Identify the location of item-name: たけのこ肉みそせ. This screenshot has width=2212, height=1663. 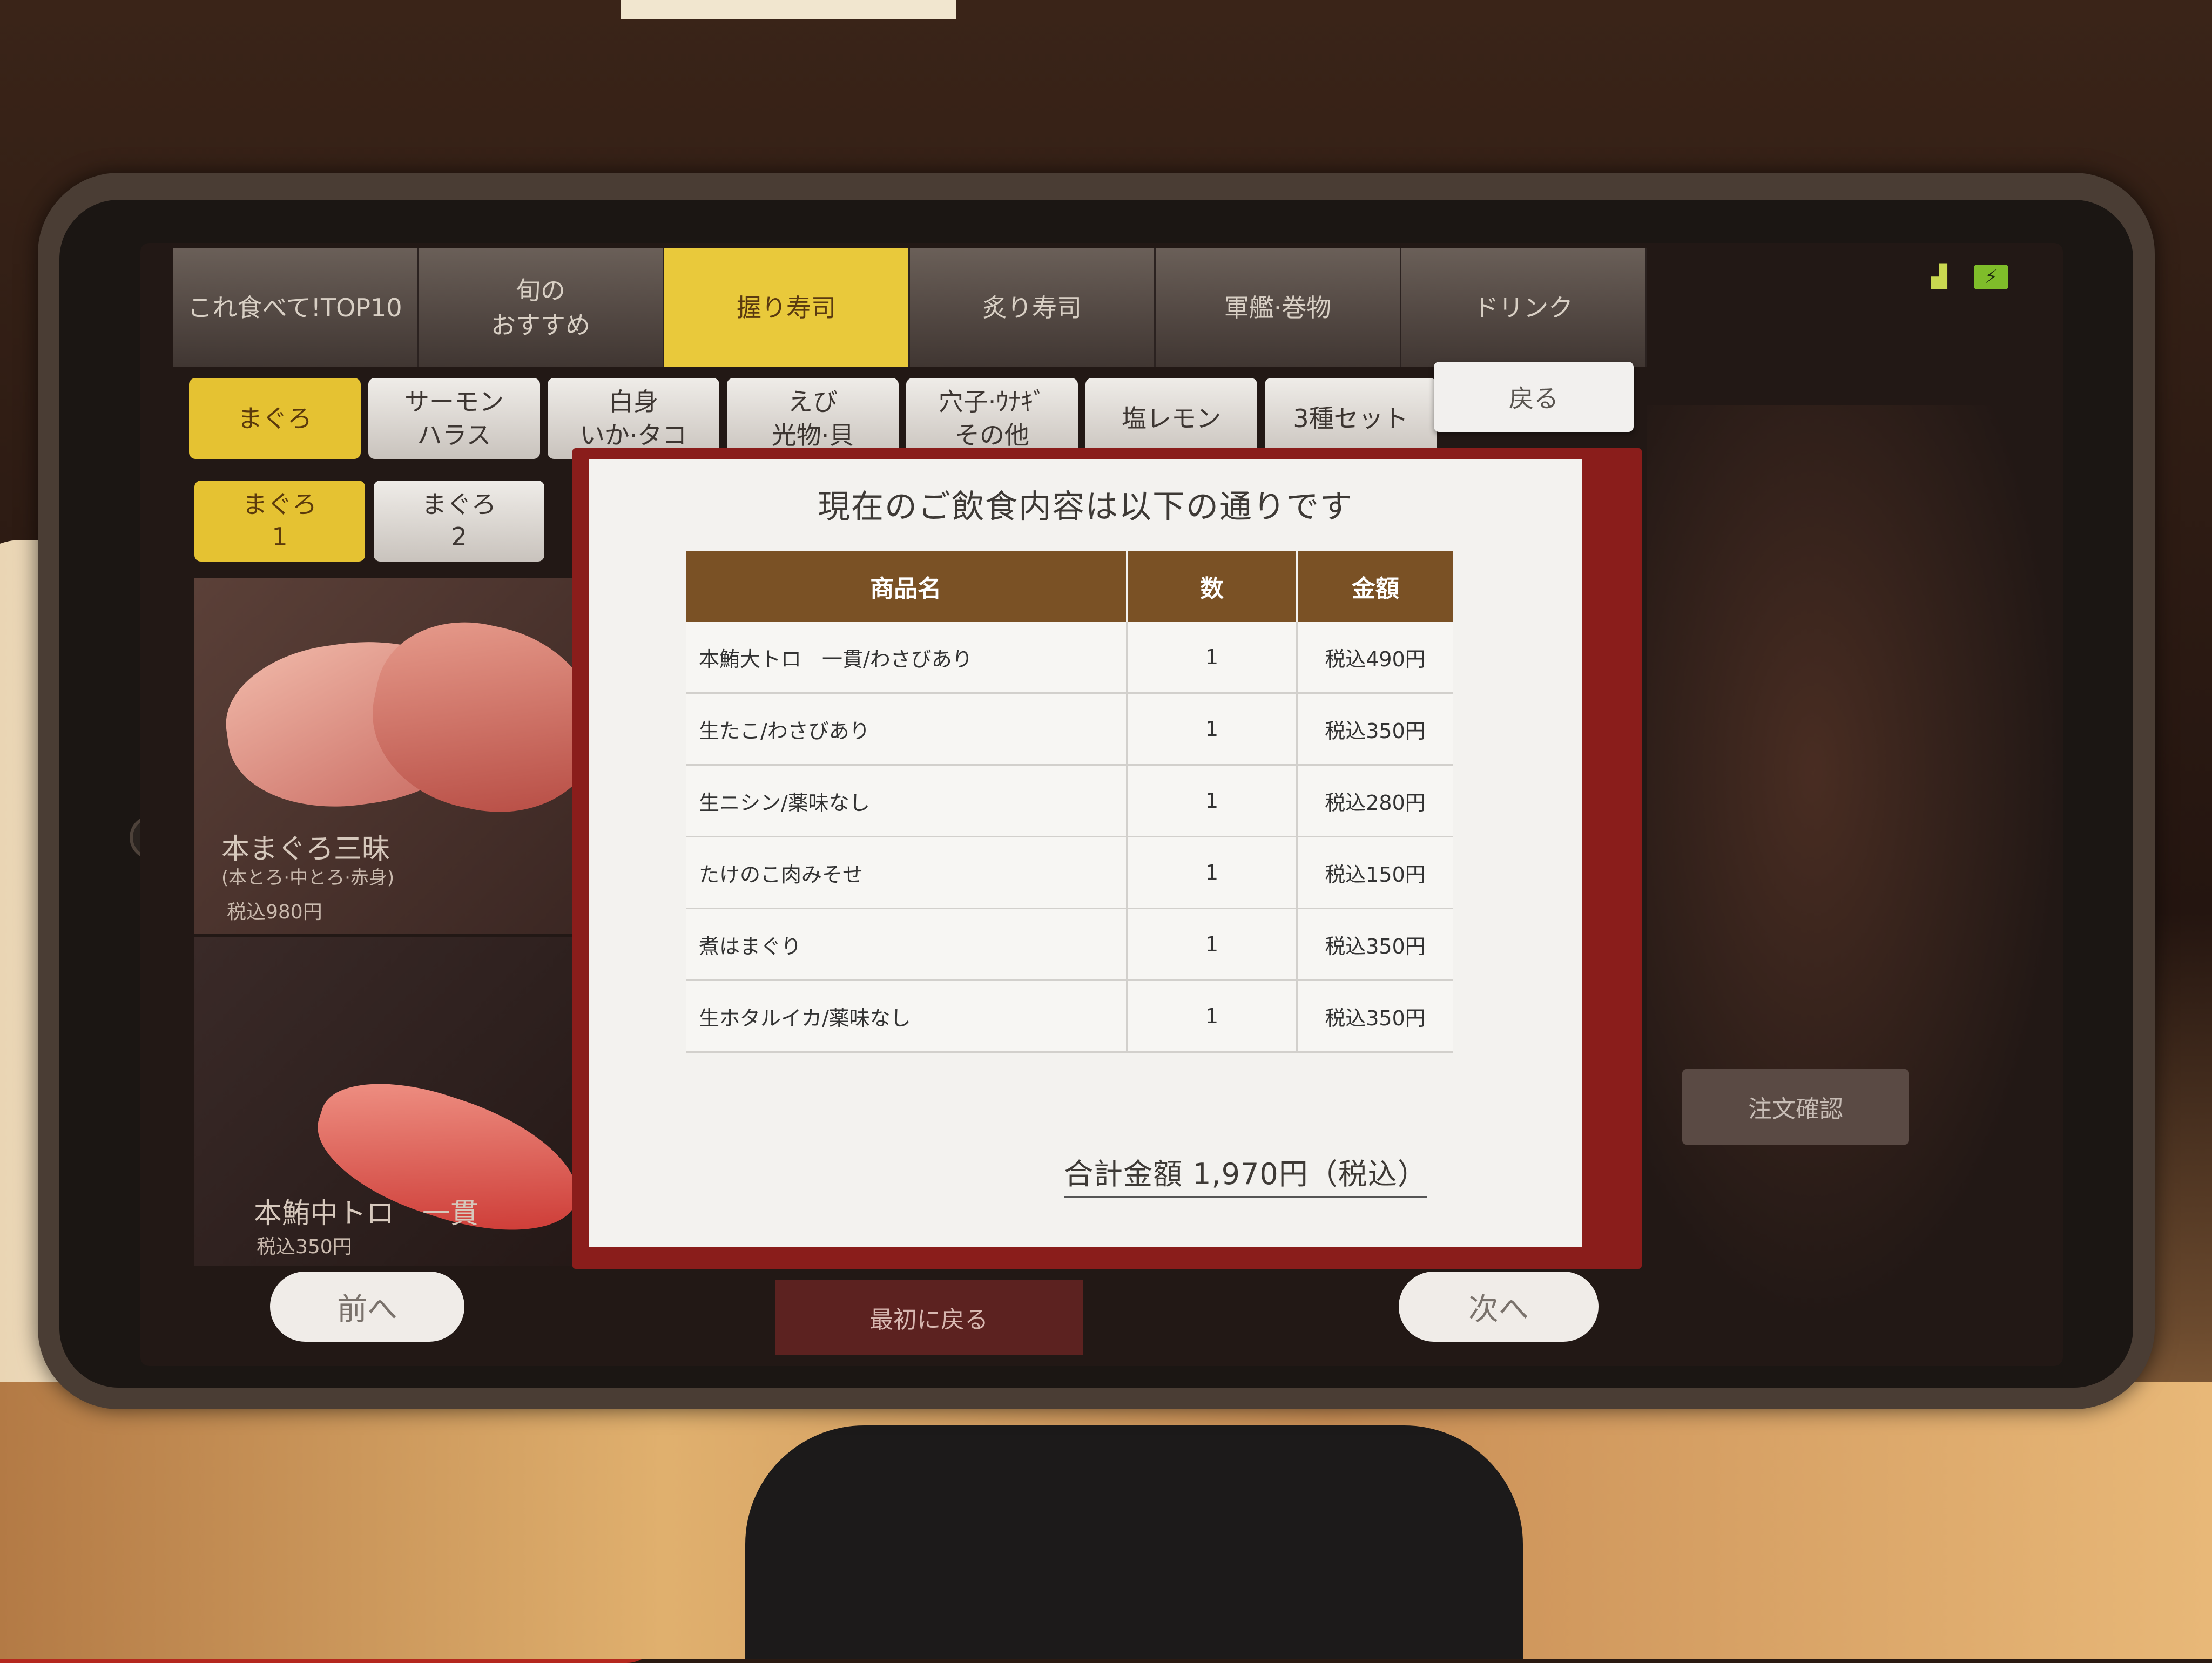
(907, 873).